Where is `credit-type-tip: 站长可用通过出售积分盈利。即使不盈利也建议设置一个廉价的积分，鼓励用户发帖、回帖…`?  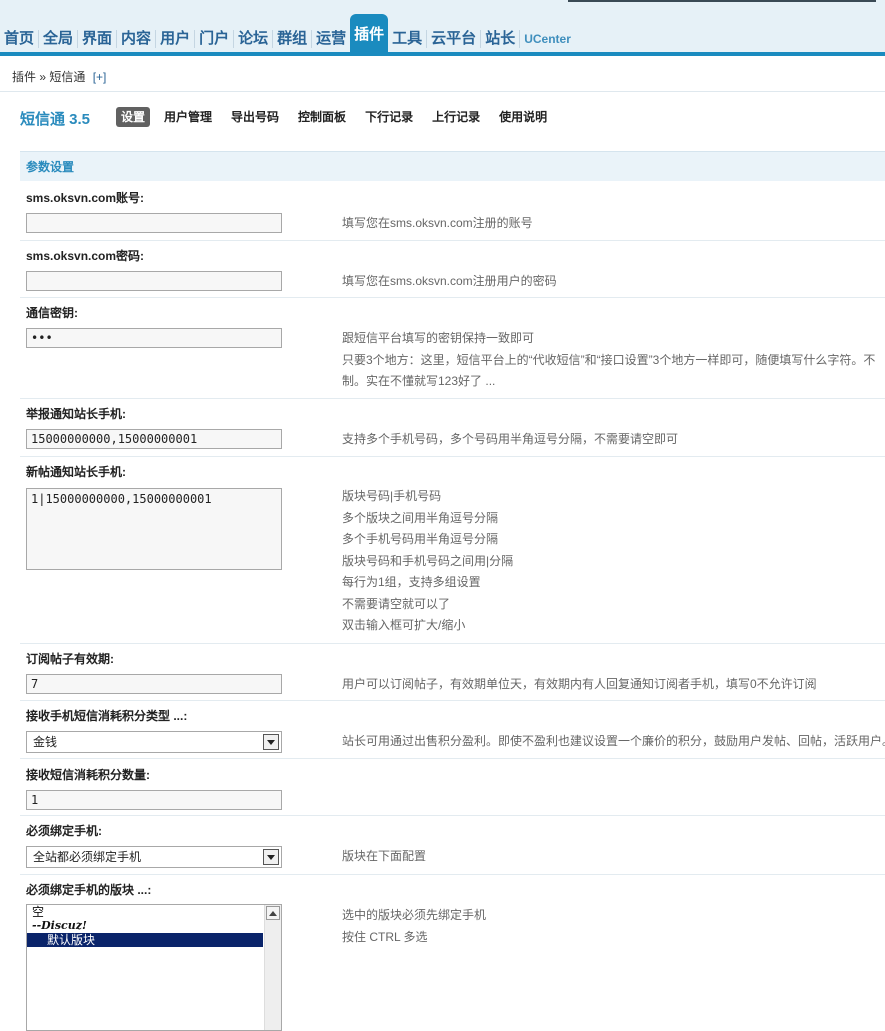 credit-type-tip: 站长可用通过出售积分盈利。即使不盈利也建议设置一个廉价的积分，鼓励用户发帖、回帖… is located at coordinates (613, 741).